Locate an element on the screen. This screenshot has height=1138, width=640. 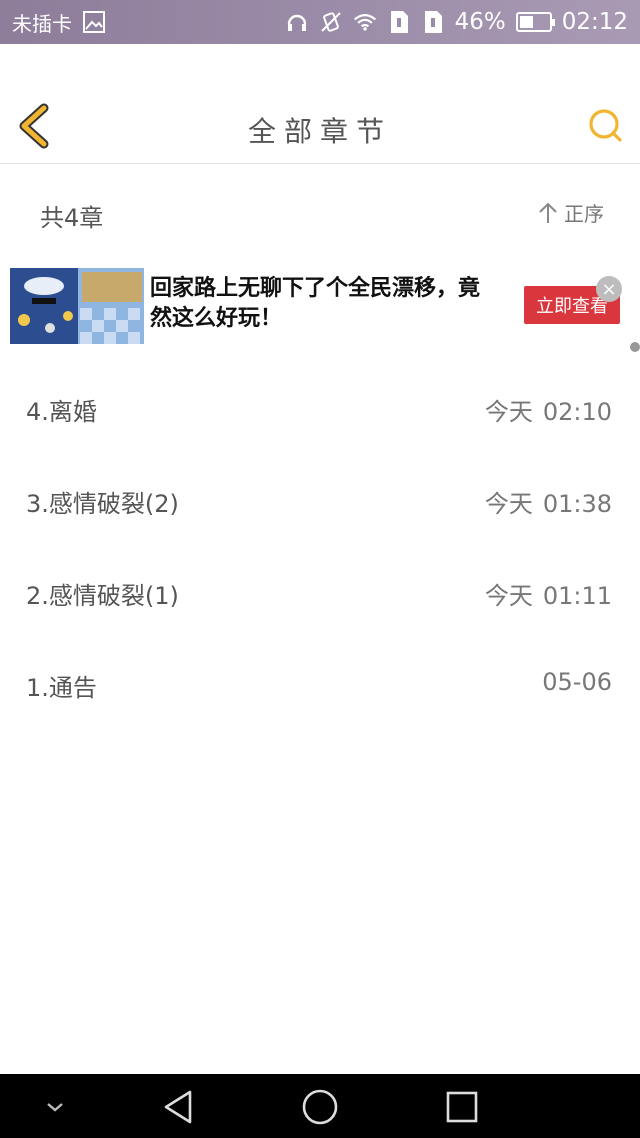
nav-back-button is located at coordinates (179, 1107).